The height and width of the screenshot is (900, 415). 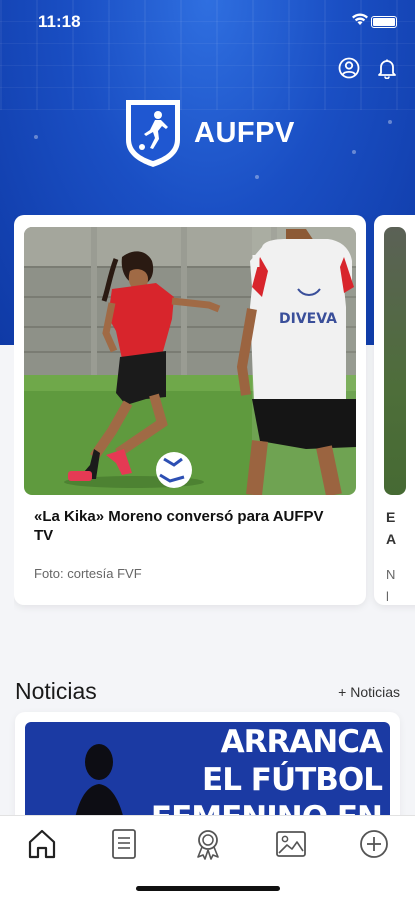 I want to click on next-card-headline-fragment: A, so click(x=391, y=539).